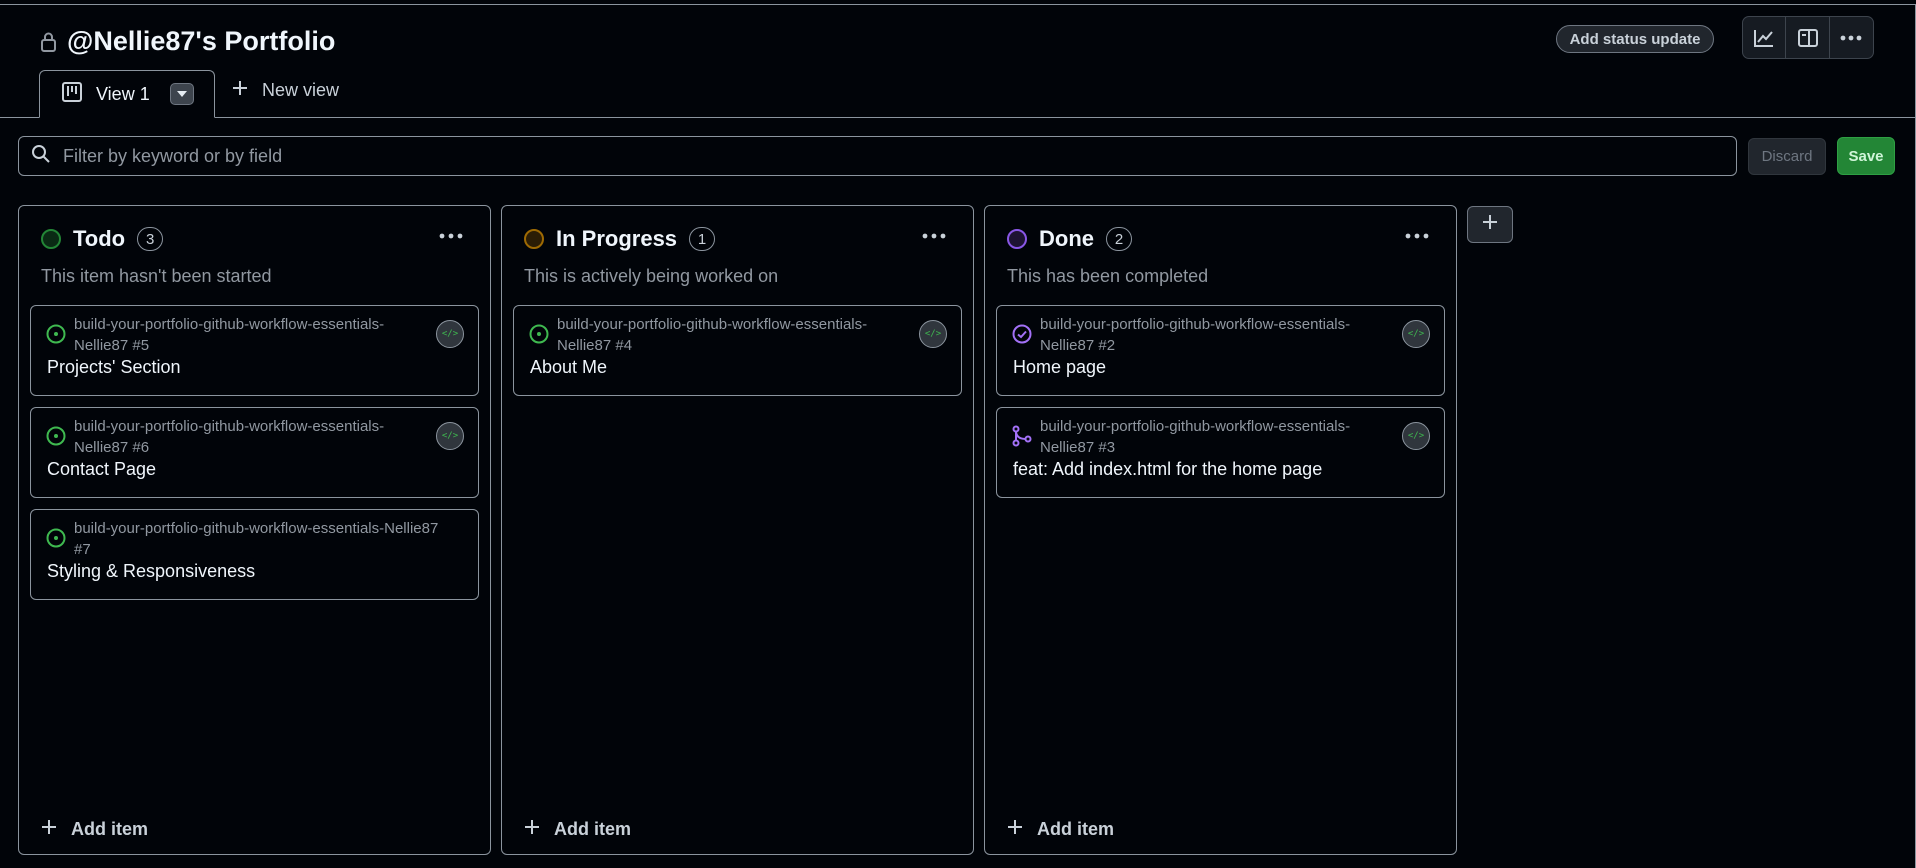 The height and width of the screenshot is (868, 1916). What do you see at coordinates (114, 367) in the screenshot?
I see `card-title: Projects' Section` at bounding box center [114, 367].